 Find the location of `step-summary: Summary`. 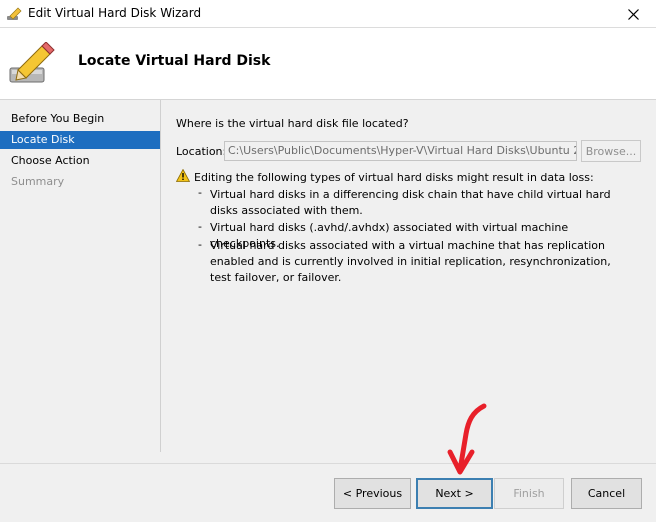

step-summary: Summary is located at coordinates (38, 181).